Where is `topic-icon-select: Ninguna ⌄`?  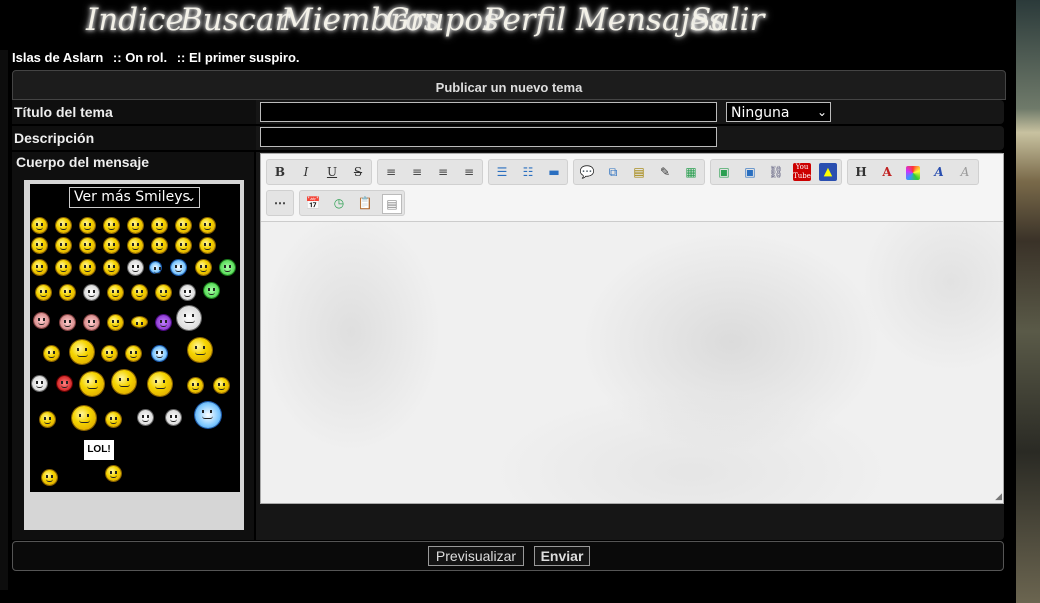
topic-icon-select: Ninguna ⌄ is located at coordinates (778, 112).